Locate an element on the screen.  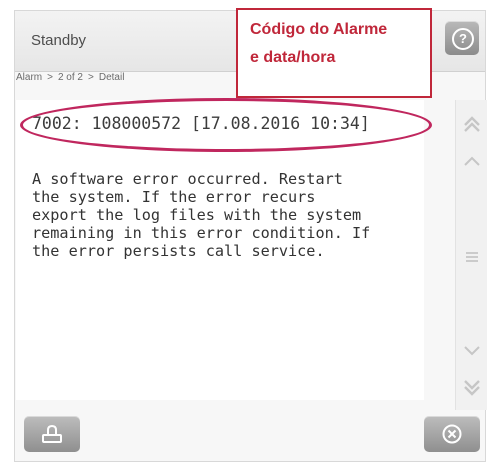
message-line: export the log files with the system is located at coordinates (197, 215).